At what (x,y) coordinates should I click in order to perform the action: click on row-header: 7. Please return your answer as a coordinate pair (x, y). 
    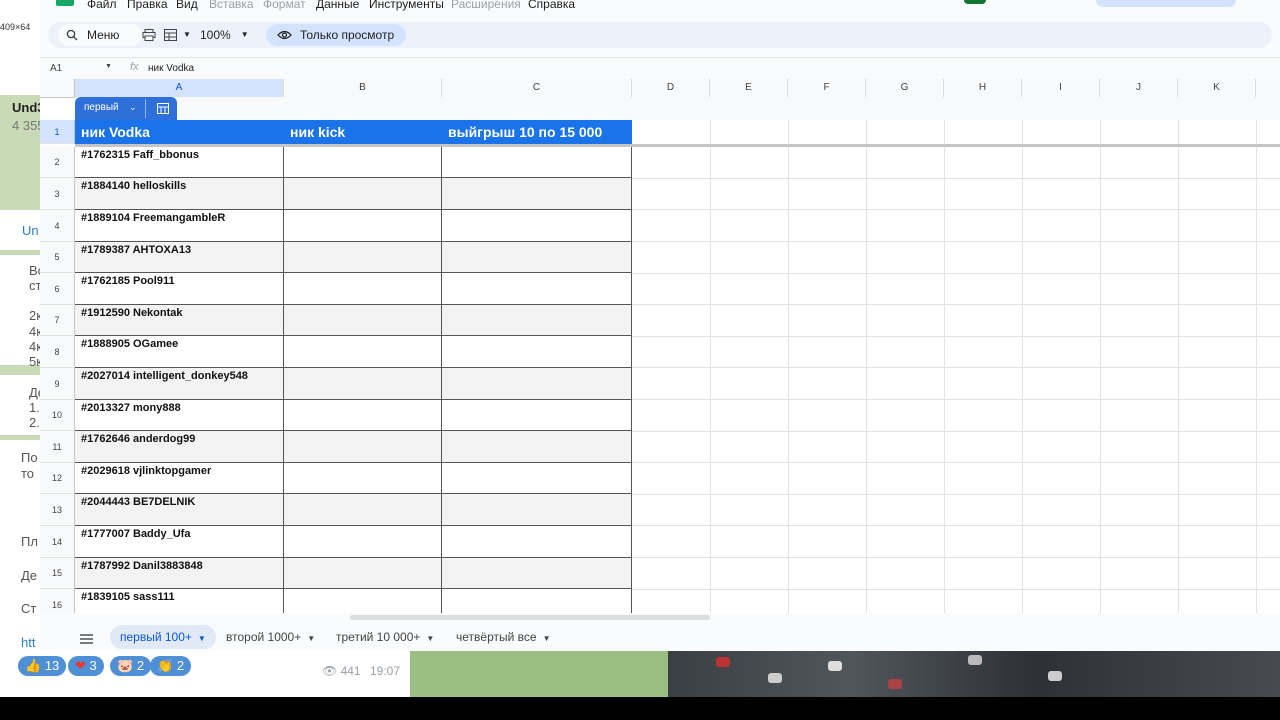
    Looking at the image, I should click on (57, 320).